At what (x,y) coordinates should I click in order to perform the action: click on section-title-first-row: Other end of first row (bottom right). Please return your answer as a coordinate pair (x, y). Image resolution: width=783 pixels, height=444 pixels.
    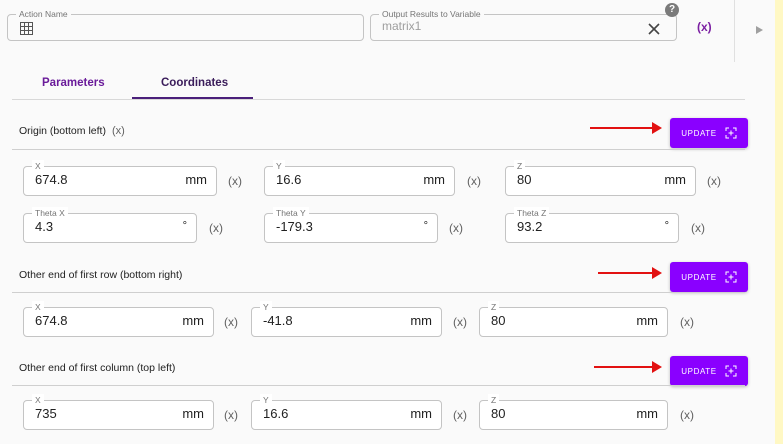
    Looking at the image, I should click on (100, 275).